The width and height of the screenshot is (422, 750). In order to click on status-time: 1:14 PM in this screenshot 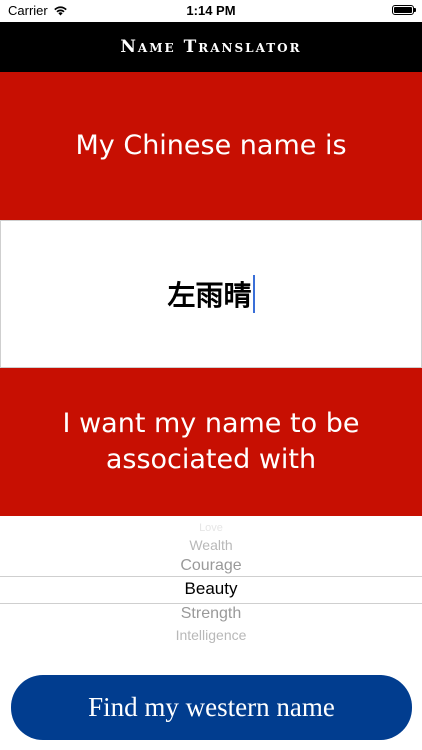, I will do `click(211, 10)`.